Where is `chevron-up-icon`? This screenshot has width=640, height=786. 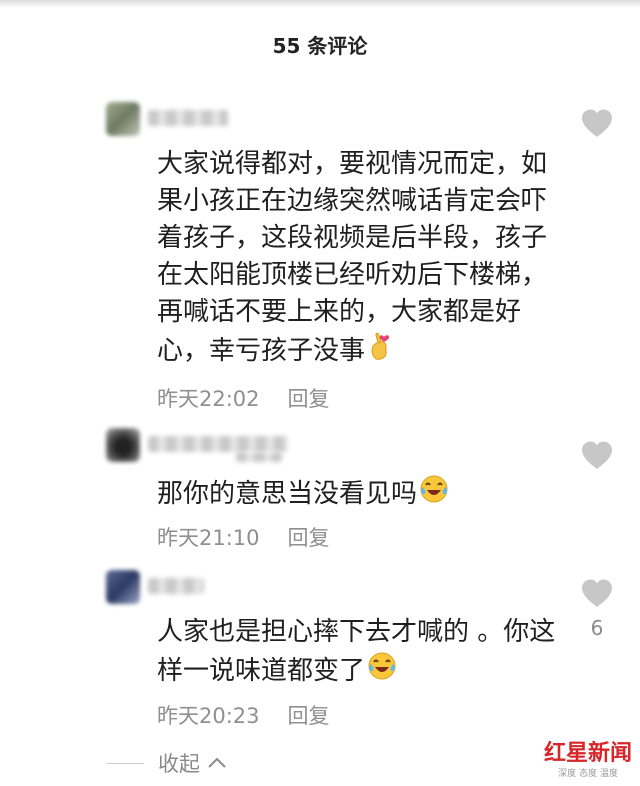 chevron-up-icon is located at coordinates (217, 763).